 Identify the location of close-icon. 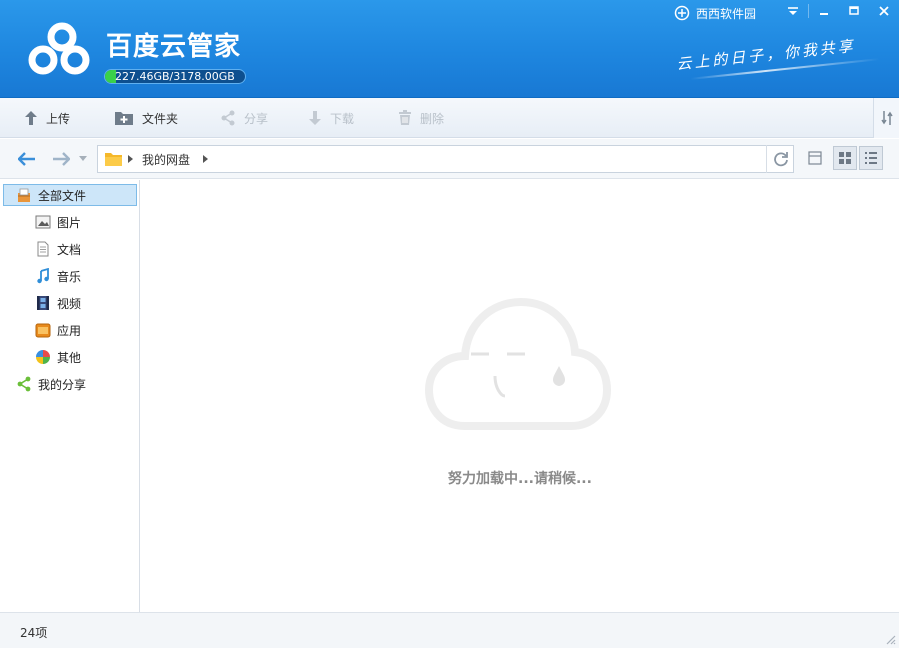
(884, 11).